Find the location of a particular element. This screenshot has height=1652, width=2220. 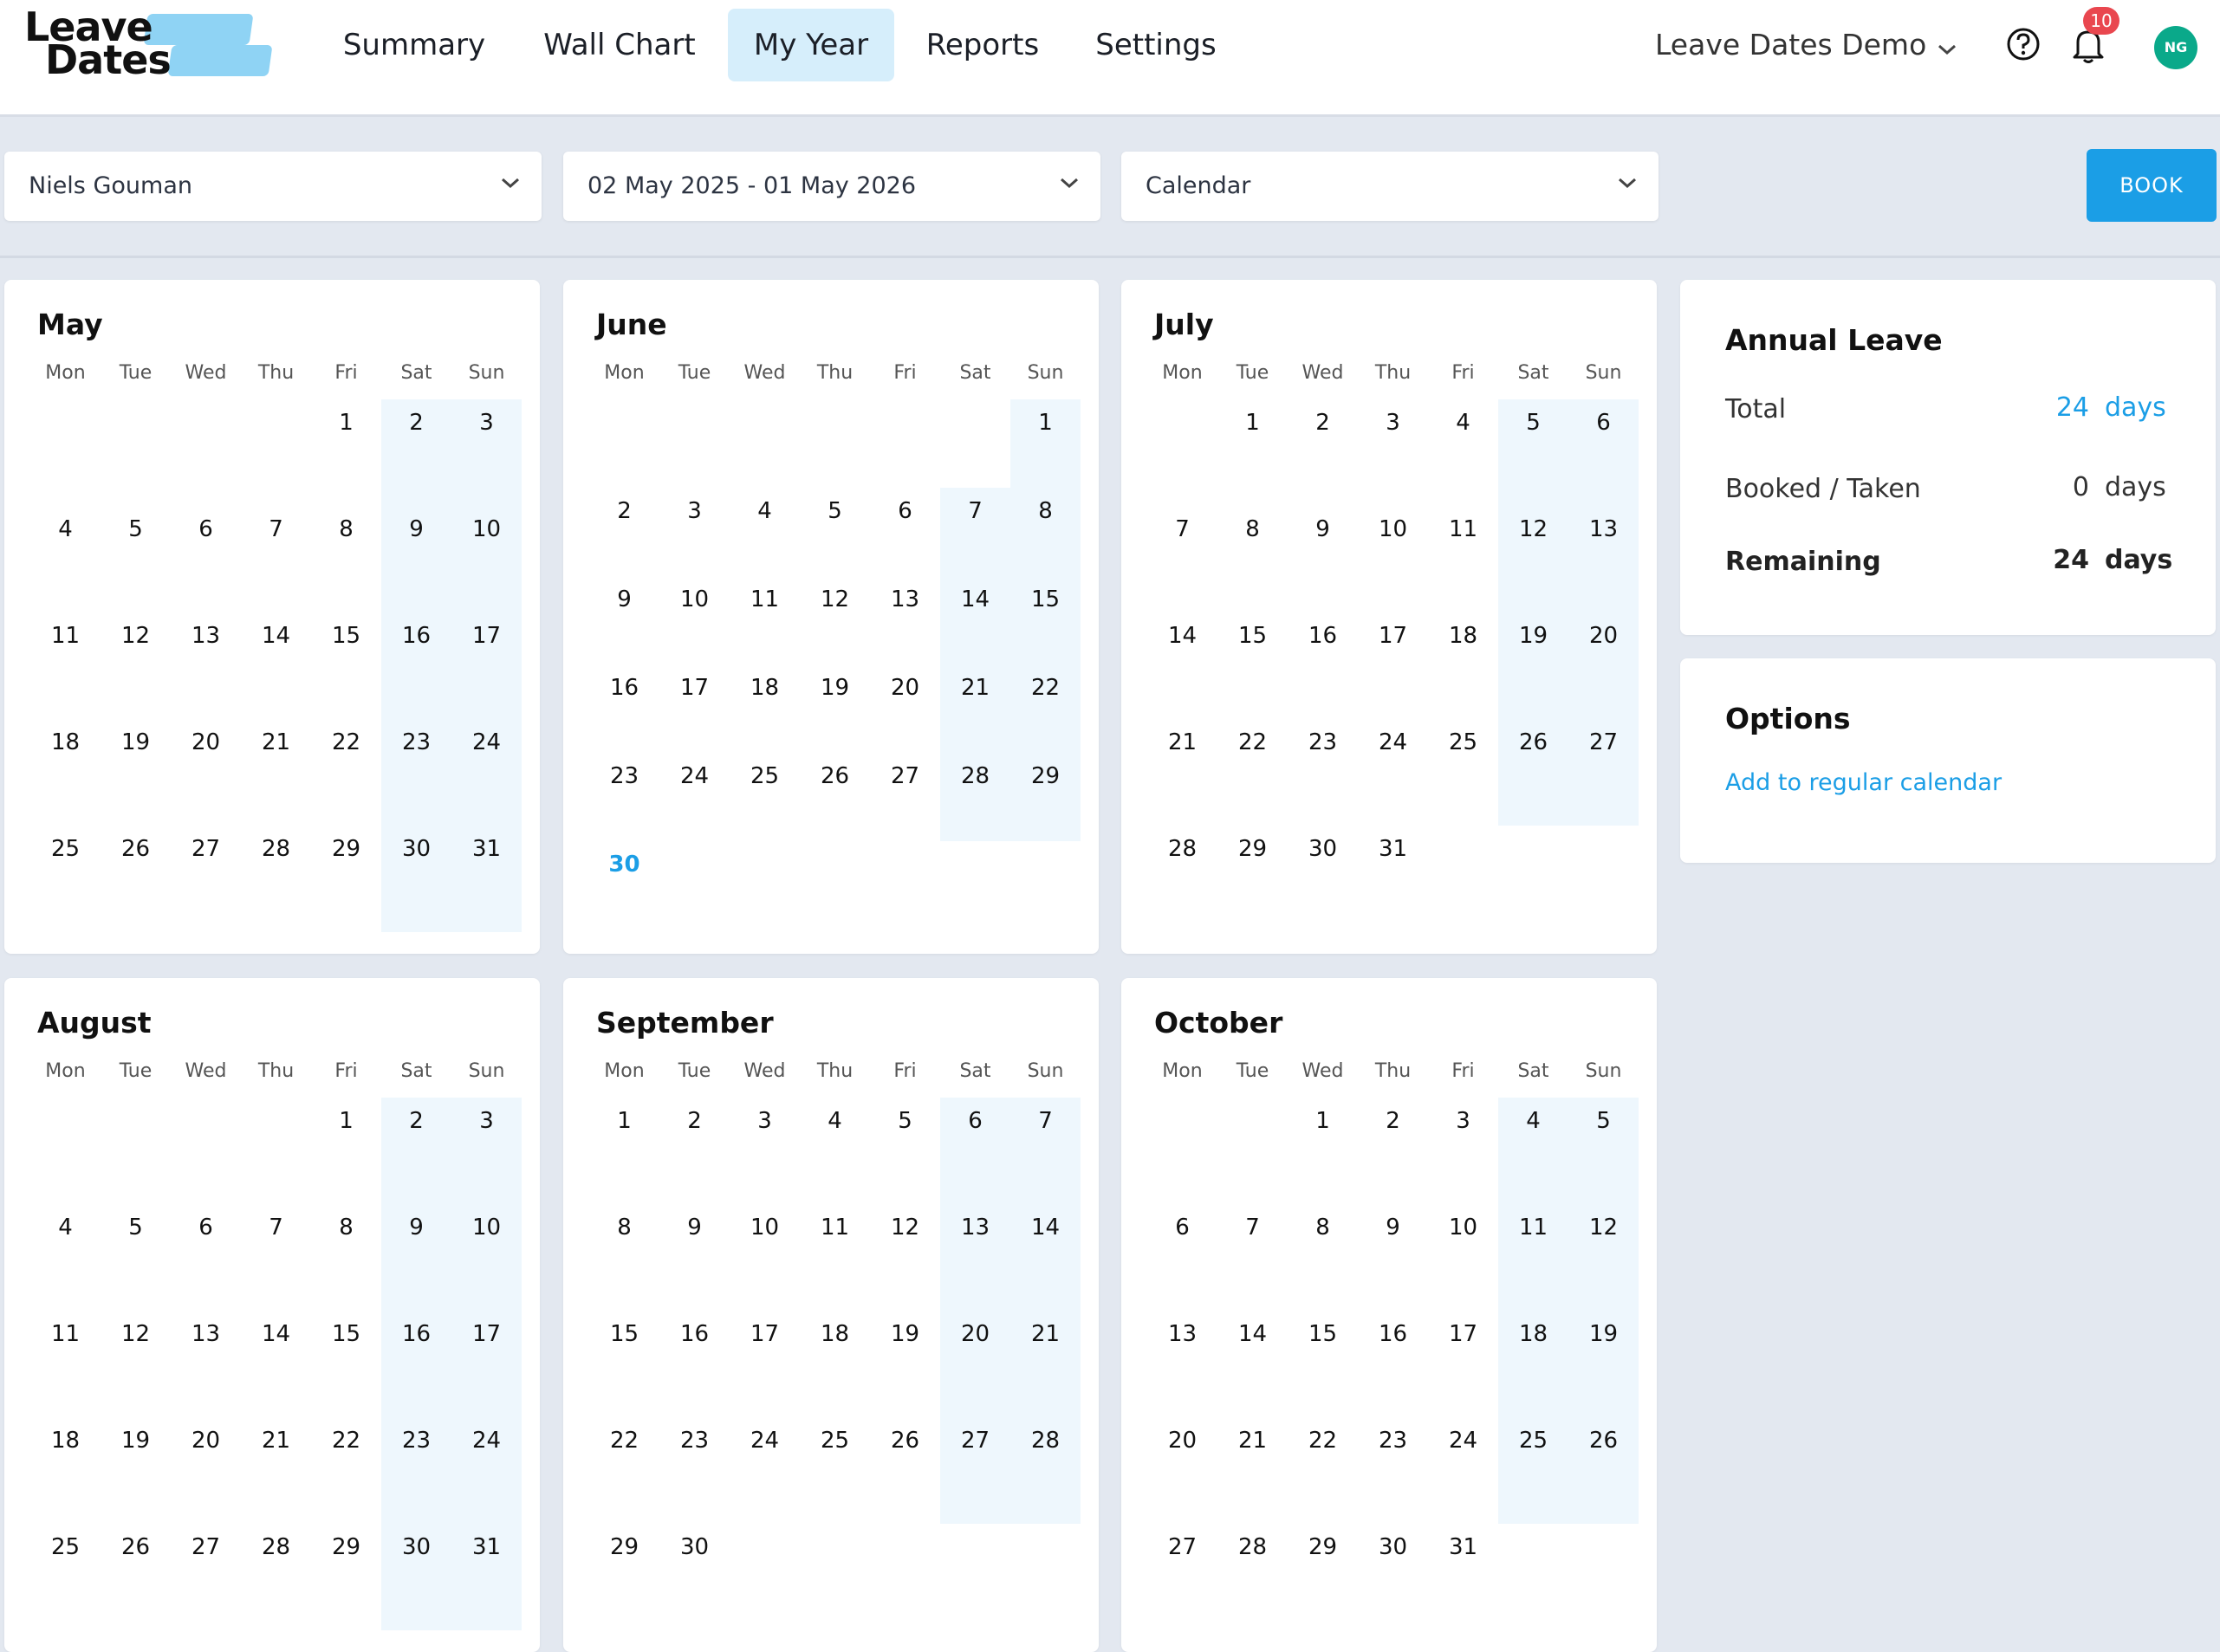

org-switcher: Leave Dates Demo is located at coordinates (1806, 45).